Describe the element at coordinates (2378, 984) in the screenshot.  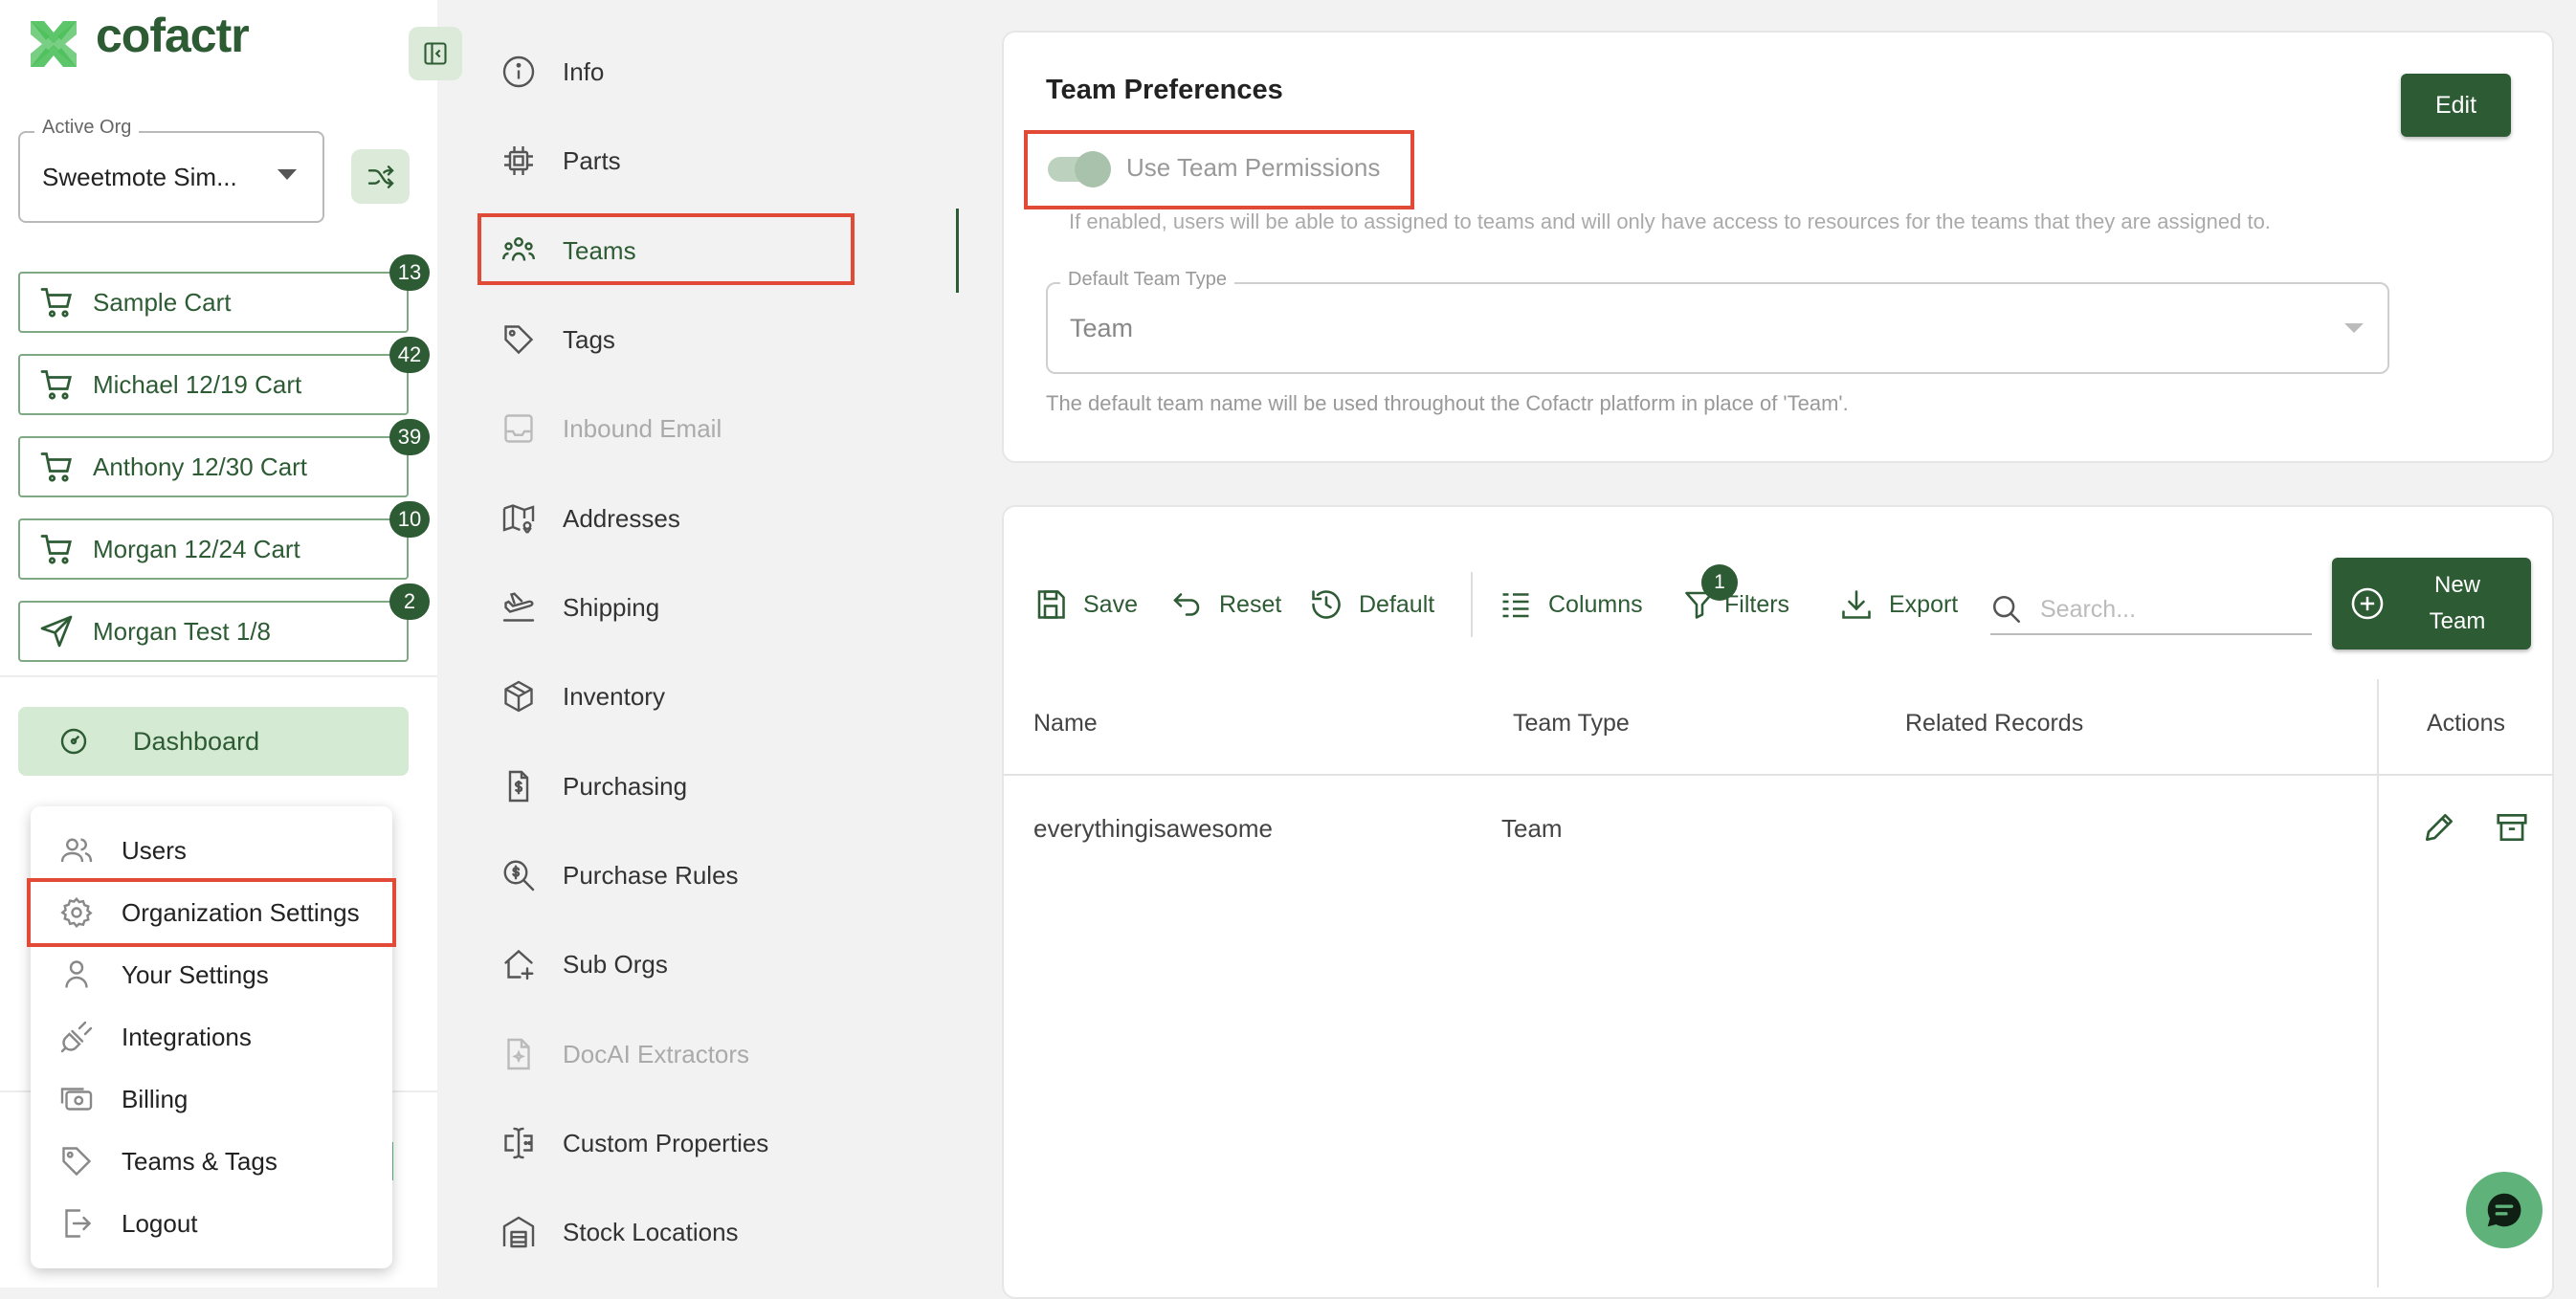
I see `actions-column-divider` at that location.